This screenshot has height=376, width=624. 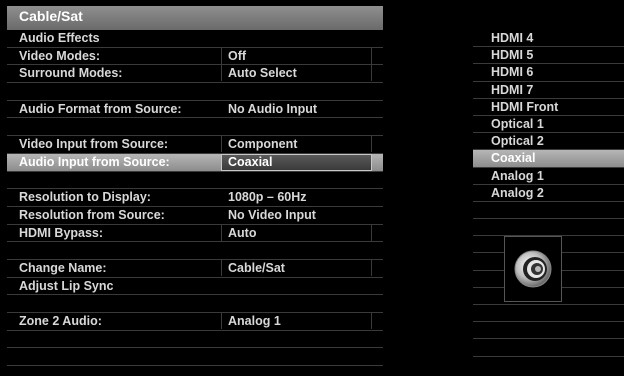 I want to click on menu-item-label: Video Input from Source:, so click(x=94, y=144).